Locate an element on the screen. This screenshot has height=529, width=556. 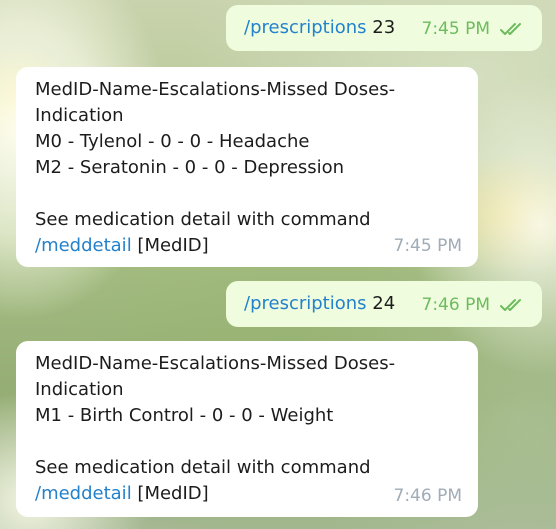
message-line: M0 - Tylenol - 0 - 0 - Headache is located at coordinates (172, 141).